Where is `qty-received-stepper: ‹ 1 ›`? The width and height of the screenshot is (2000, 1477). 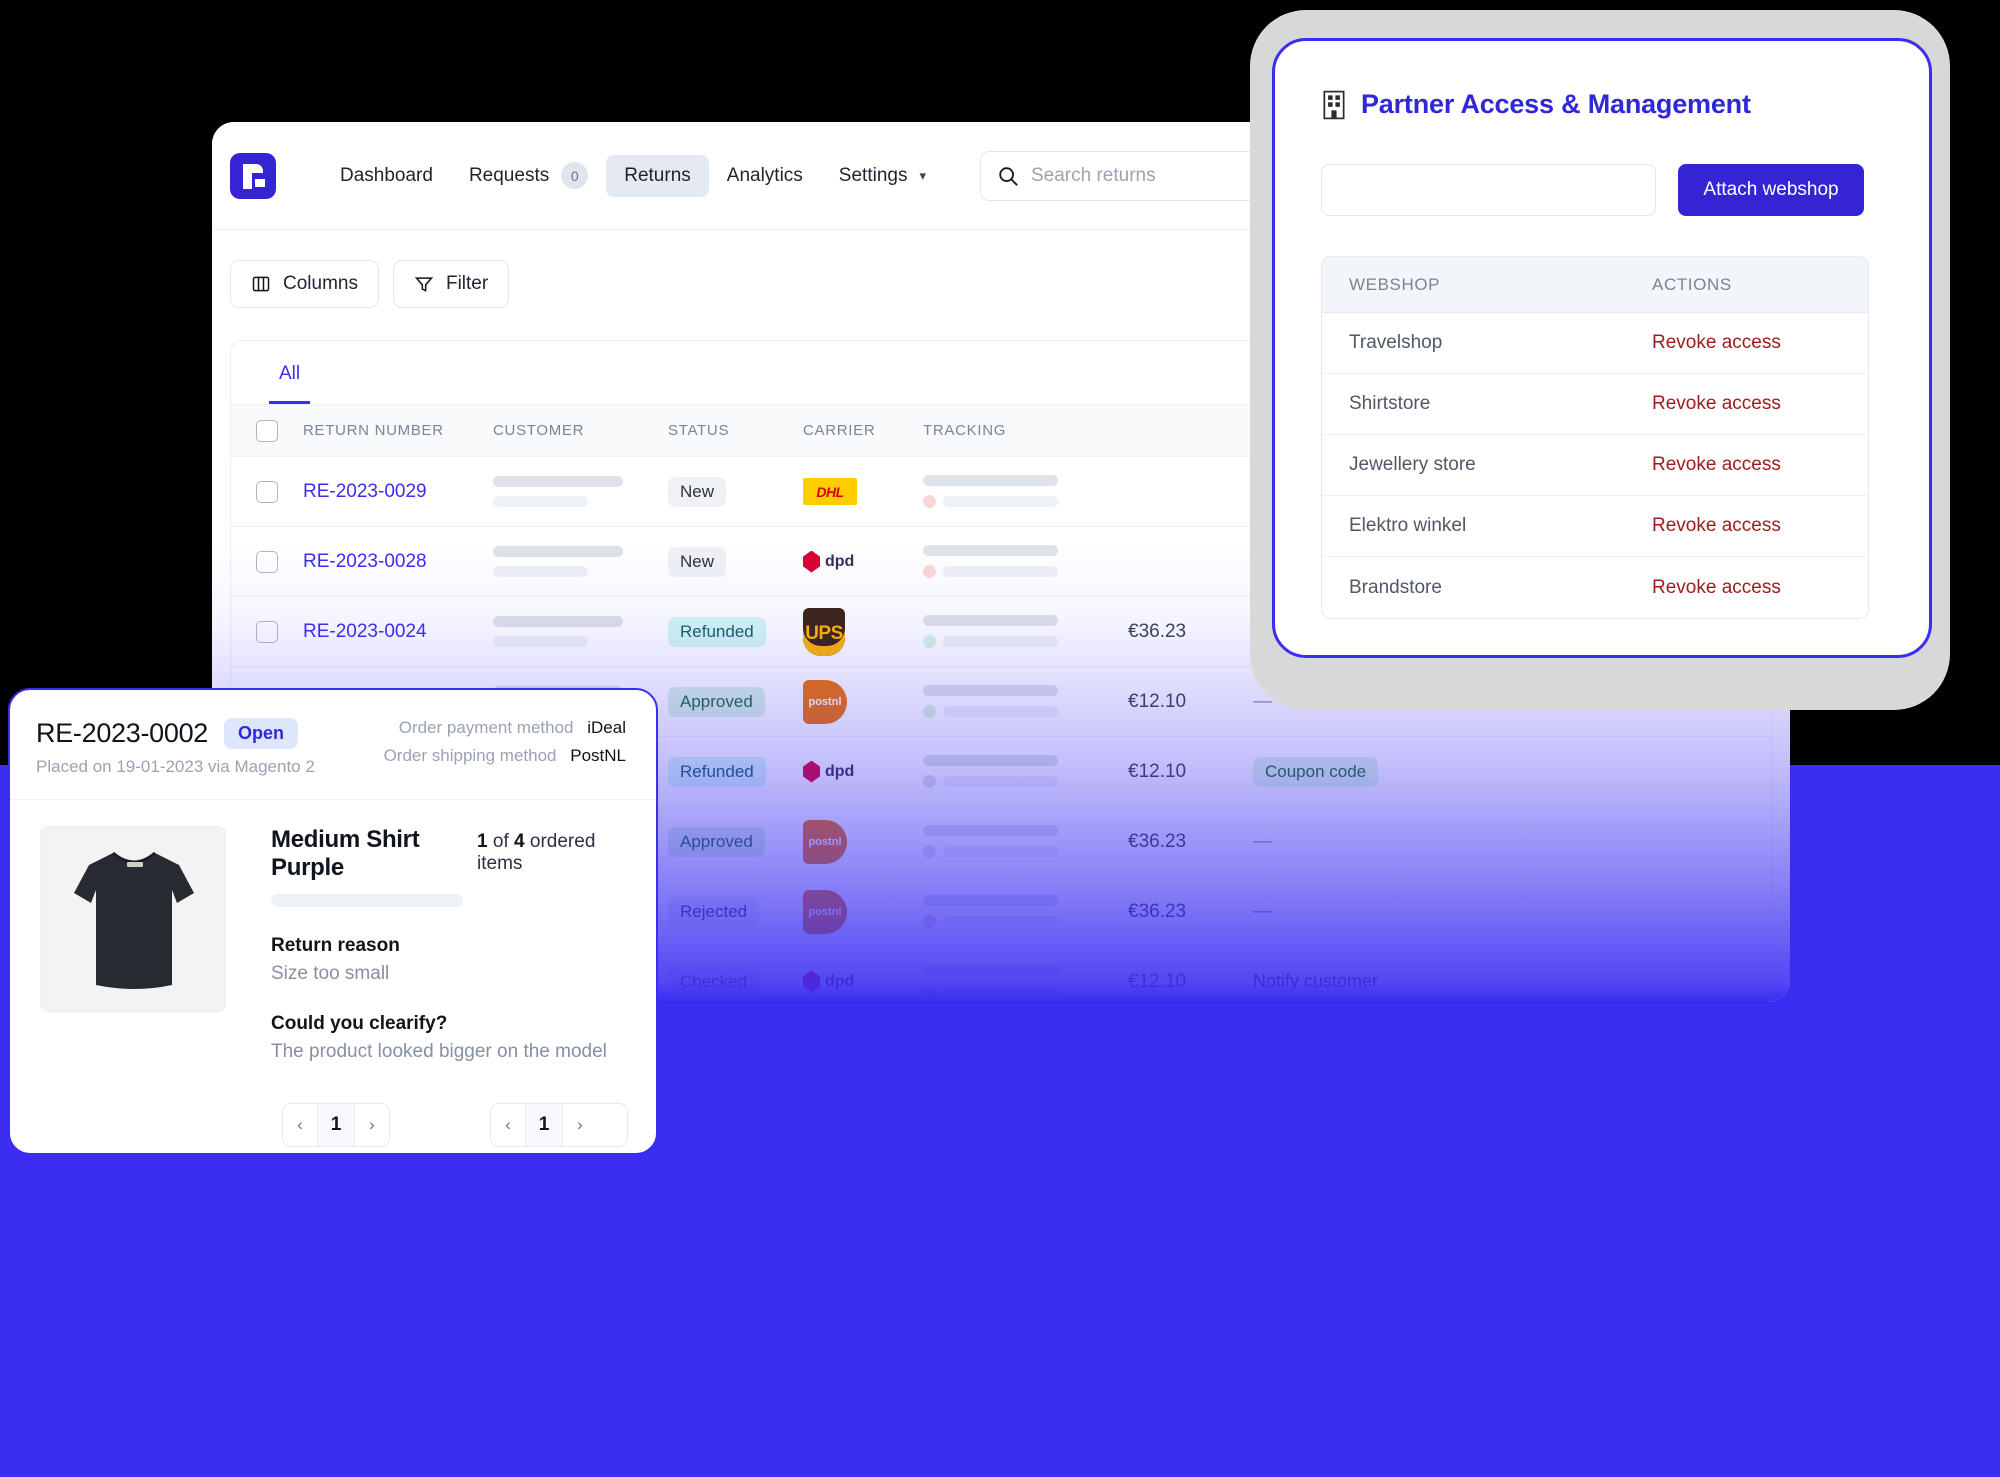
qty-received-stepper: ‹ 1 › is located at coordinates (336, 1125).